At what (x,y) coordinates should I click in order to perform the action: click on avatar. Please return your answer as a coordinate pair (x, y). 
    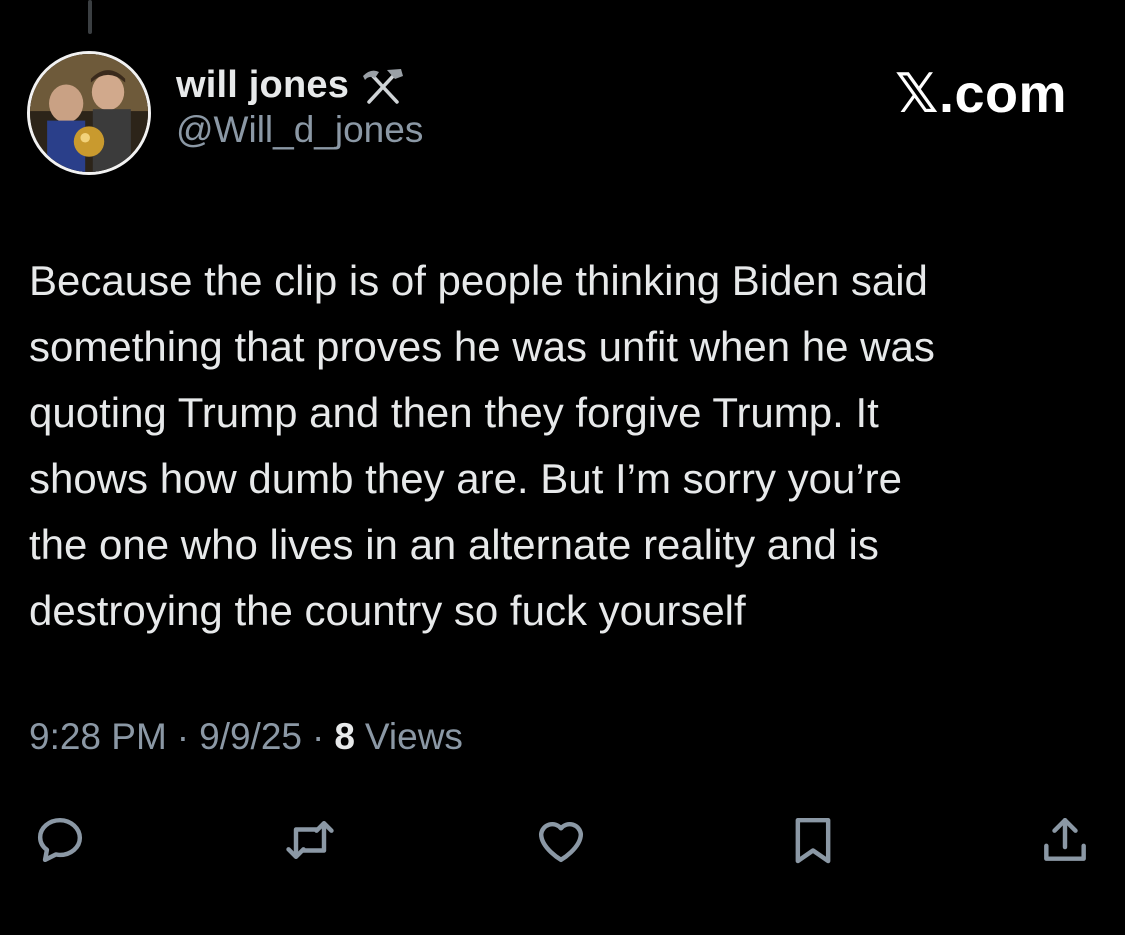
    Looking at the image, I should click on (89, 113).